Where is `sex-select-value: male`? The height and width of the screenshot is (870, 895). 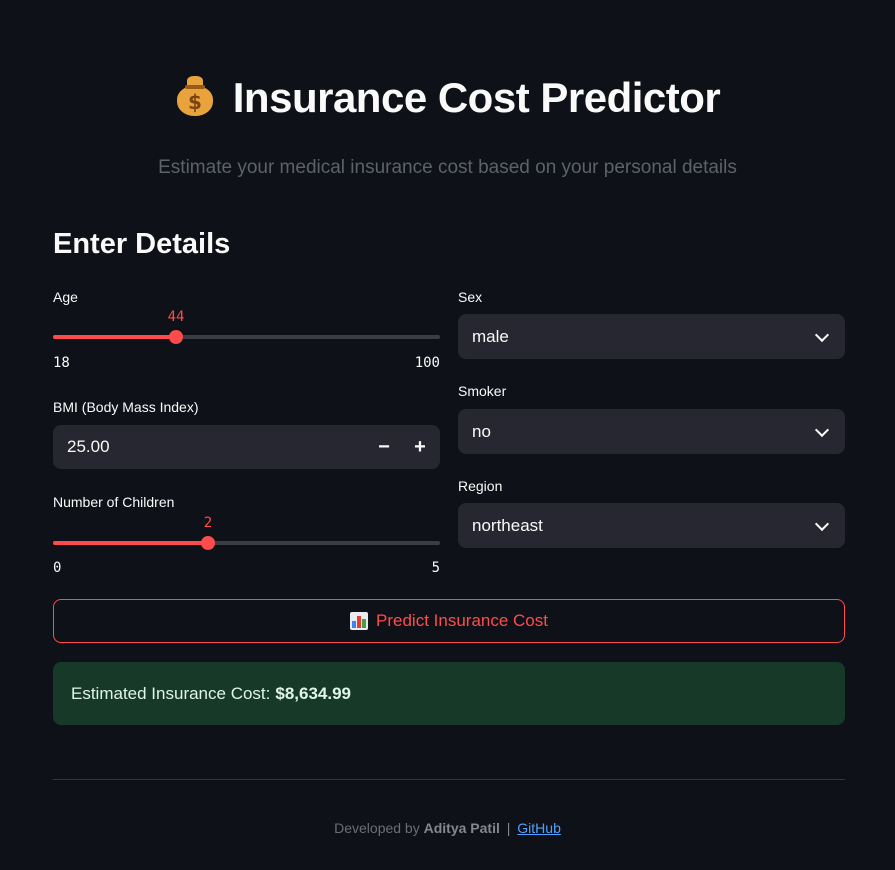 sex-select-value: male is located at coordinates (490, 336).